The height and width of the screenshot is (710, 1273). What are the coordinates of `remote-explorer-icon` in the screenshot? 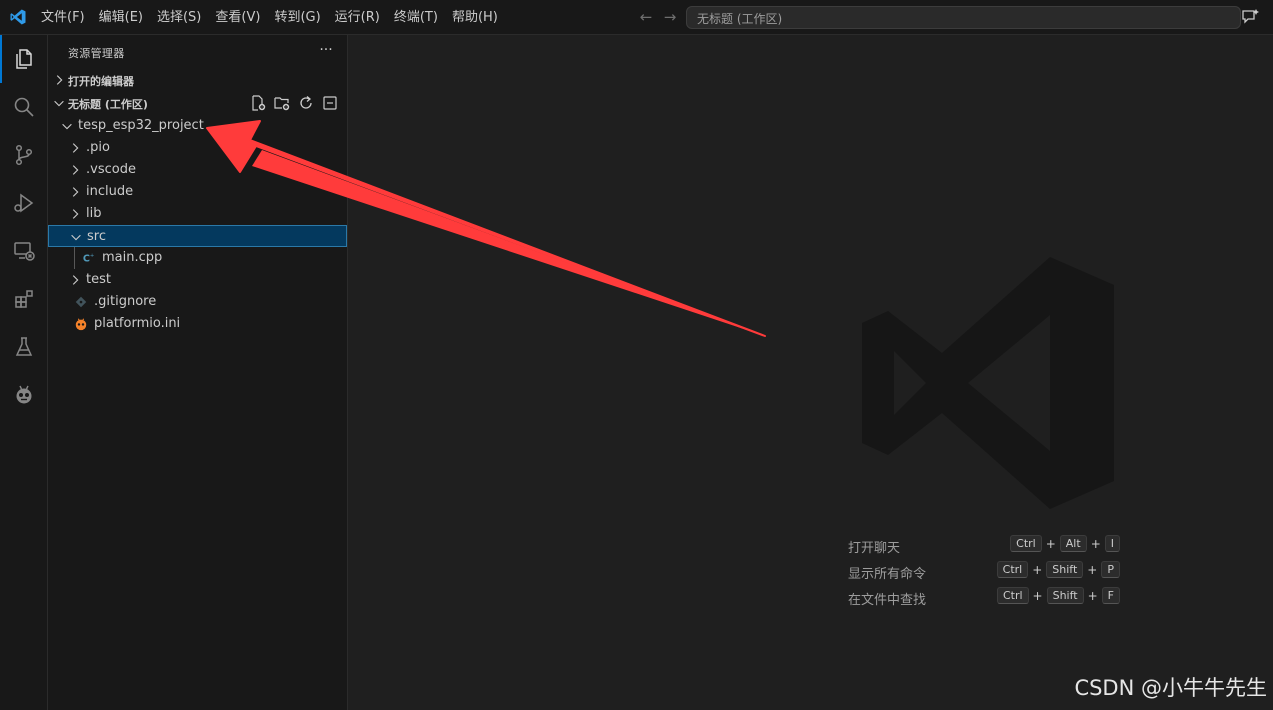 It's located at (24, 251).